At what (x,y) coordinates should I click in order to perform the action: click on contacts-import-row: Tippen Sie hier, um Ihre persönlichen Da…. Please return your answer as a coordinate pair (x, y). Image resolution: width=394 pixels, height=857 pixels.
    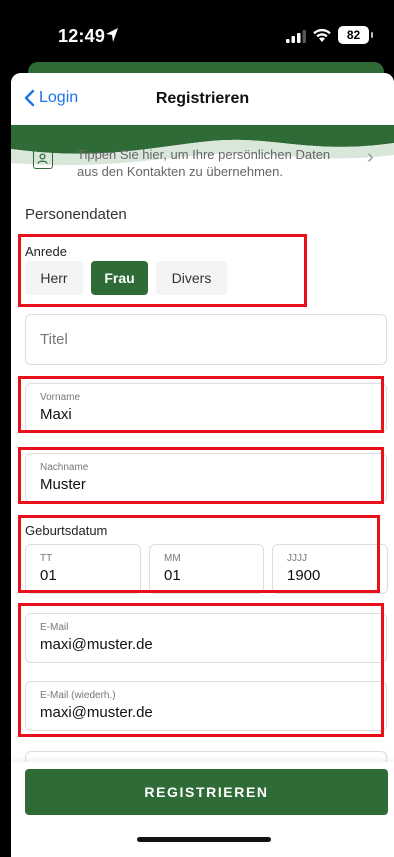
    Looking at the image, I should click on (202, 171).